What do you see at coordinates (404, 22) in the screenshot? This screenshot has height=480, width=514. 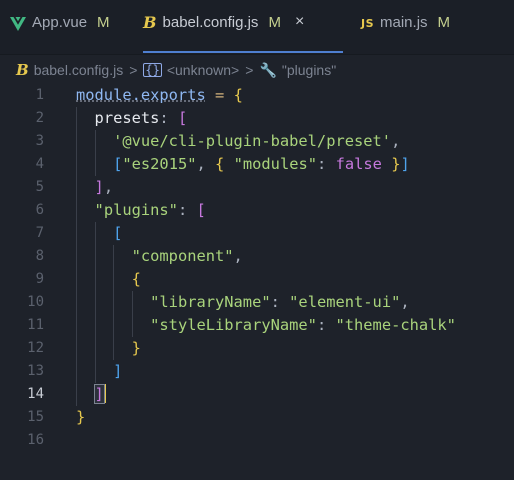 I see `tab-label: main.js` at bounding box center [404, 22].